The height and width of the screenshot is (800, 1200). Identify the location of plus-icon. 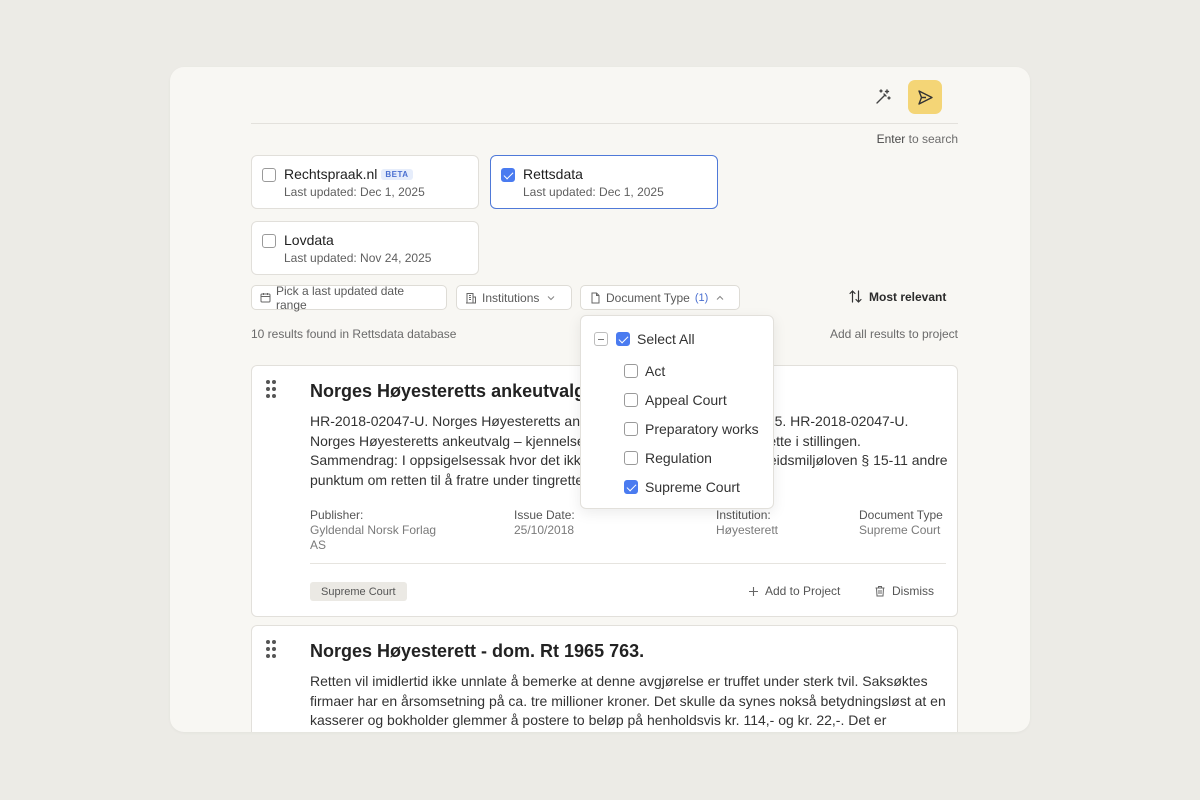
(753, 591).